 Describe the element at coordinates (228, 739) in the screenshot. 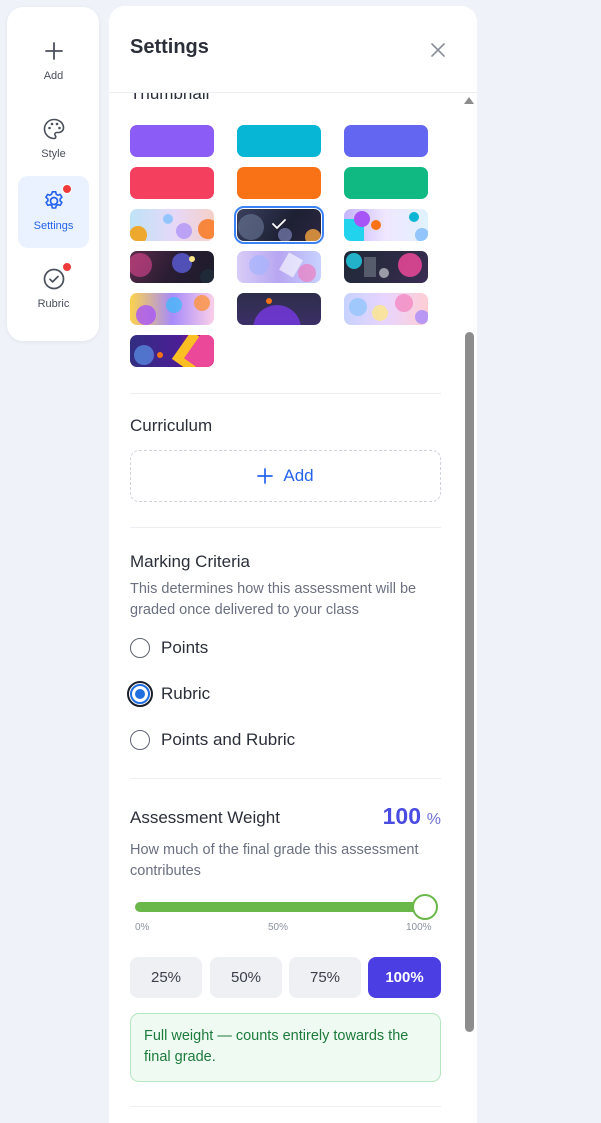

I see `radio-label: Points and Rubric` at that location.